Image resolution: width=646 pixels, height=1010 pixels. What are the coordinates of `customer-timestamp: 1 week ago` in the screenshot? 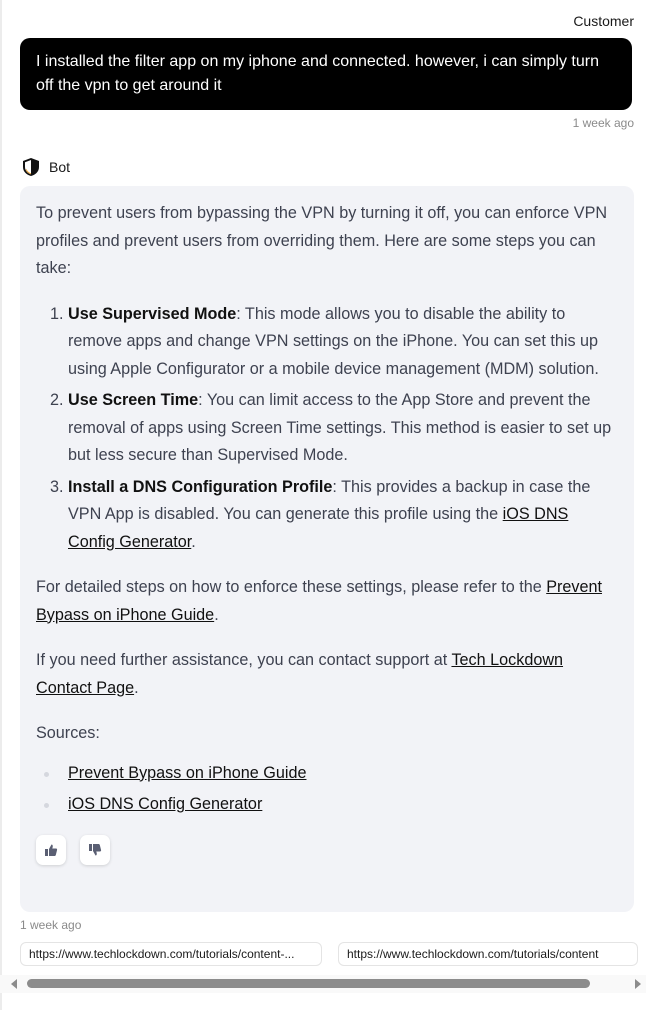 It's located at (603, 123).